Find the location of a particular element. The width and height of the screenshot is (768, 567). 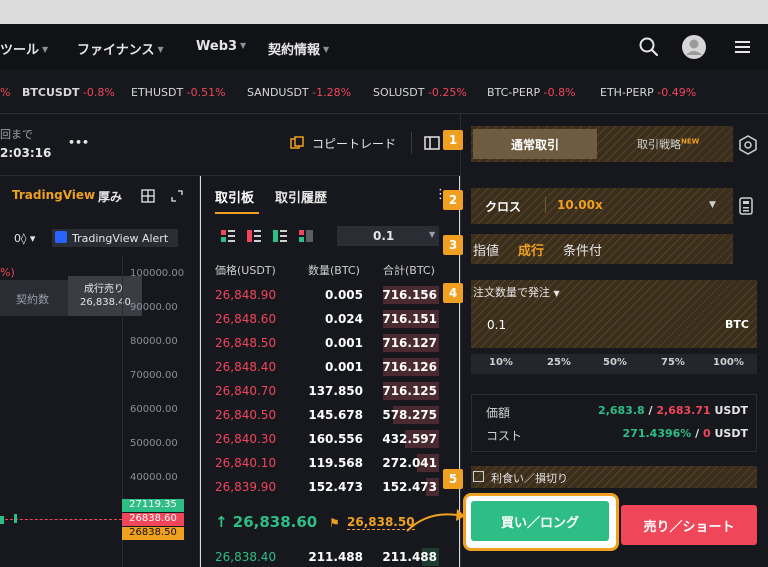

percent-100: 100% is located at coordinates (728, 362).